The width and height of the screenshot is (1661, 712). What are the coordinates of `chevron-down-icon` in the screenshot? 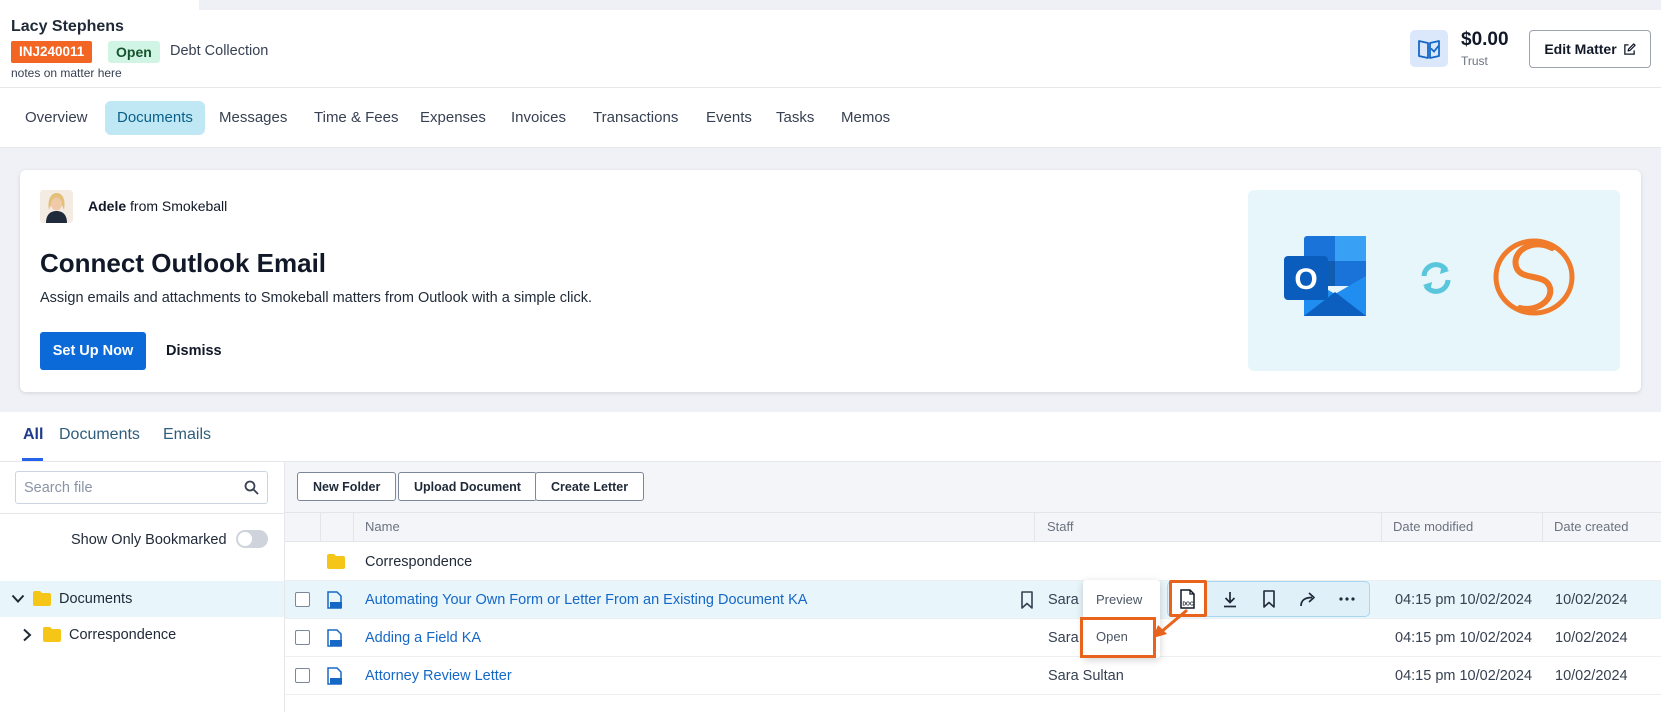 It's located at (18, 599).